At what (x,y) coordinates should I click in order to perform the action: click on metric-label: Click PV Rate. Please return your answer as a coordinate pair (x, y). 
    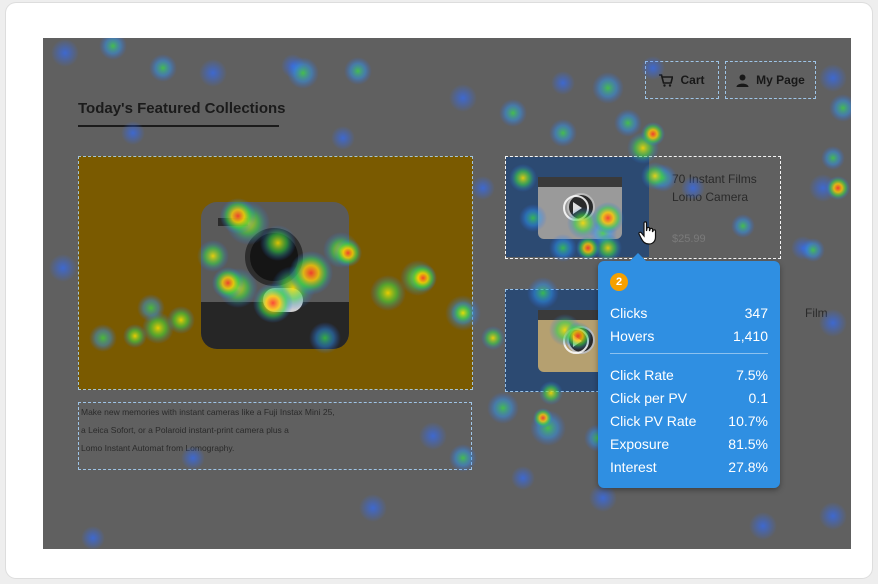
    Looking at the image, I should click on (653, 421).